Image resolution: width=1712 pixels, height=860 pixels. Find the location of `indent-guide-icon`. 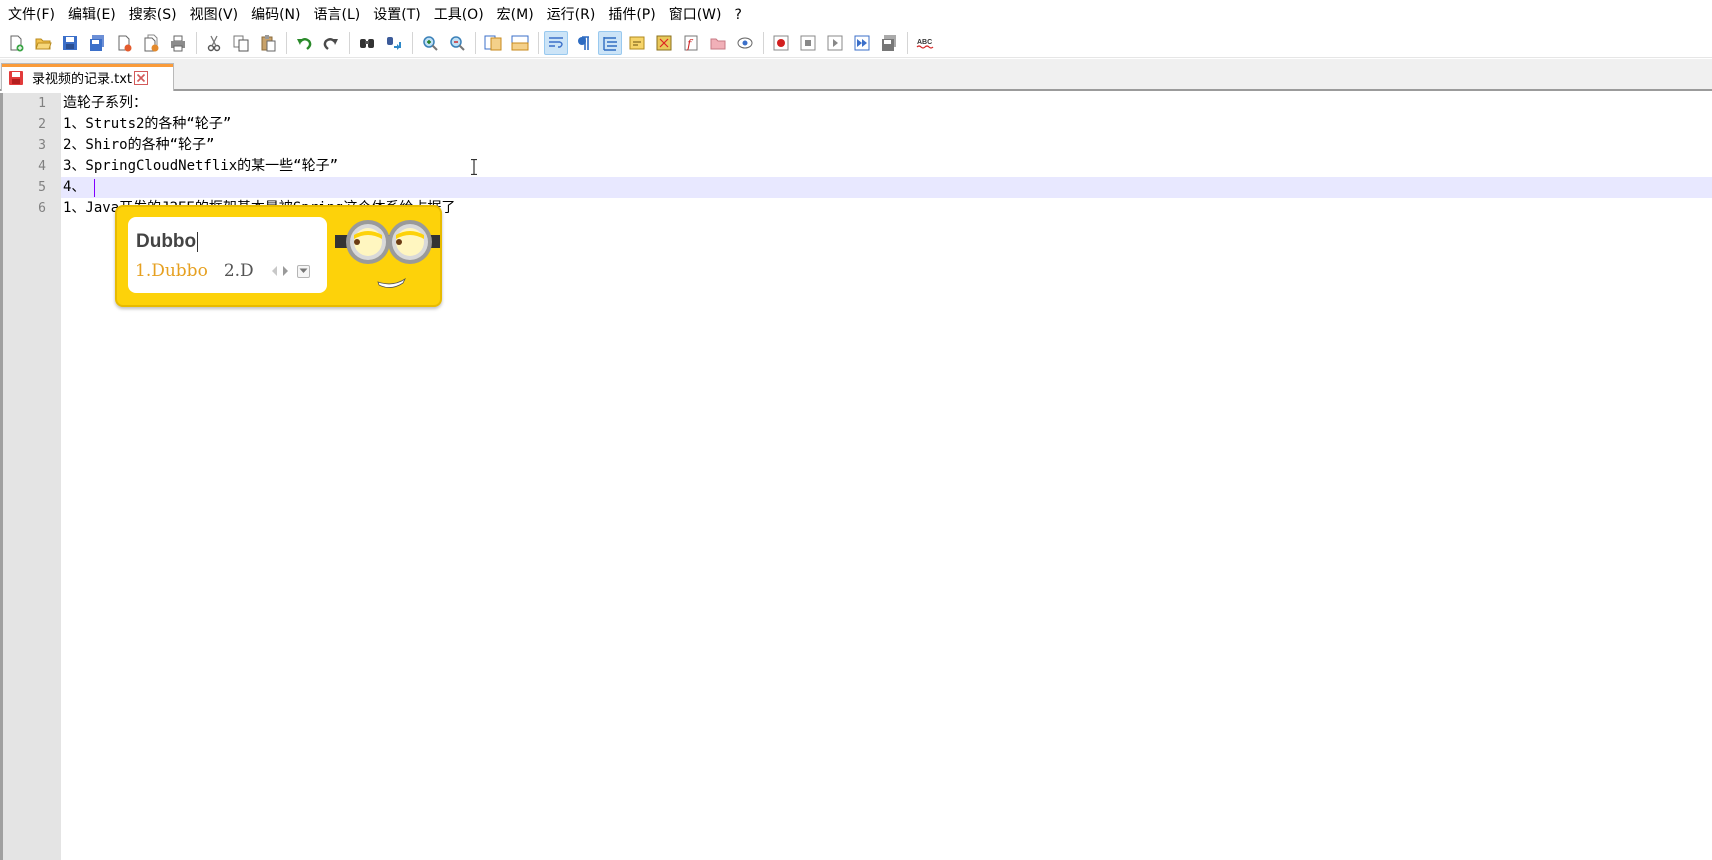

indent-guide-icon is located at coordinates (610, 44).